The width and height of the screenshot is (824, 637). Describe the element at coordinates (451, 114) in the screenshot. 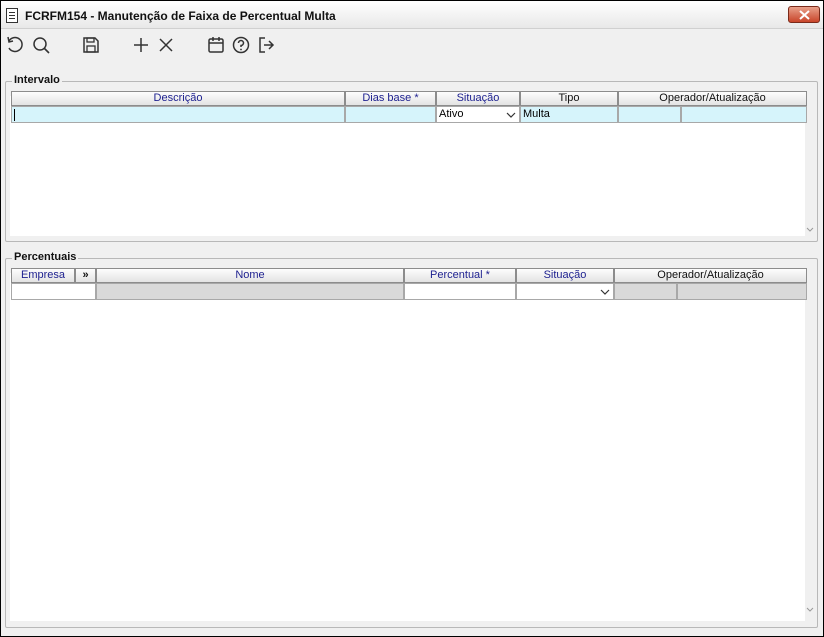

I see `situacao-value: Ativo` at that location.